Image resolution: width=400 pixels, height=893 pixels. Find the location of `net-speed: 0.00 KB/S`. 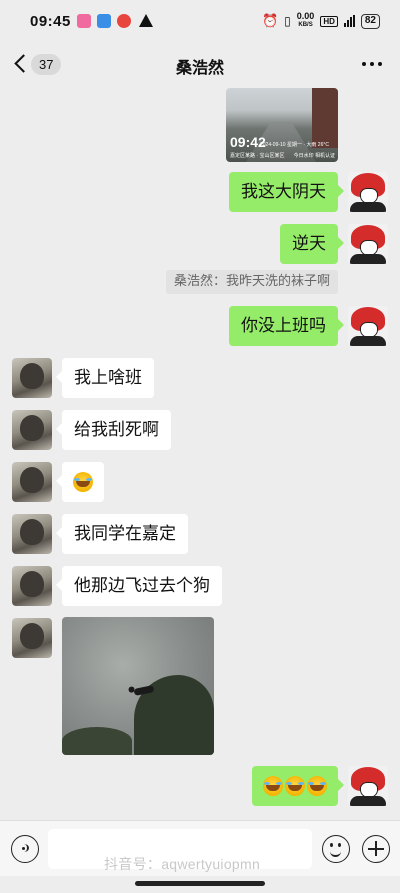

net-speed: 0.00 KB/S is located at coordinates (306, 21).